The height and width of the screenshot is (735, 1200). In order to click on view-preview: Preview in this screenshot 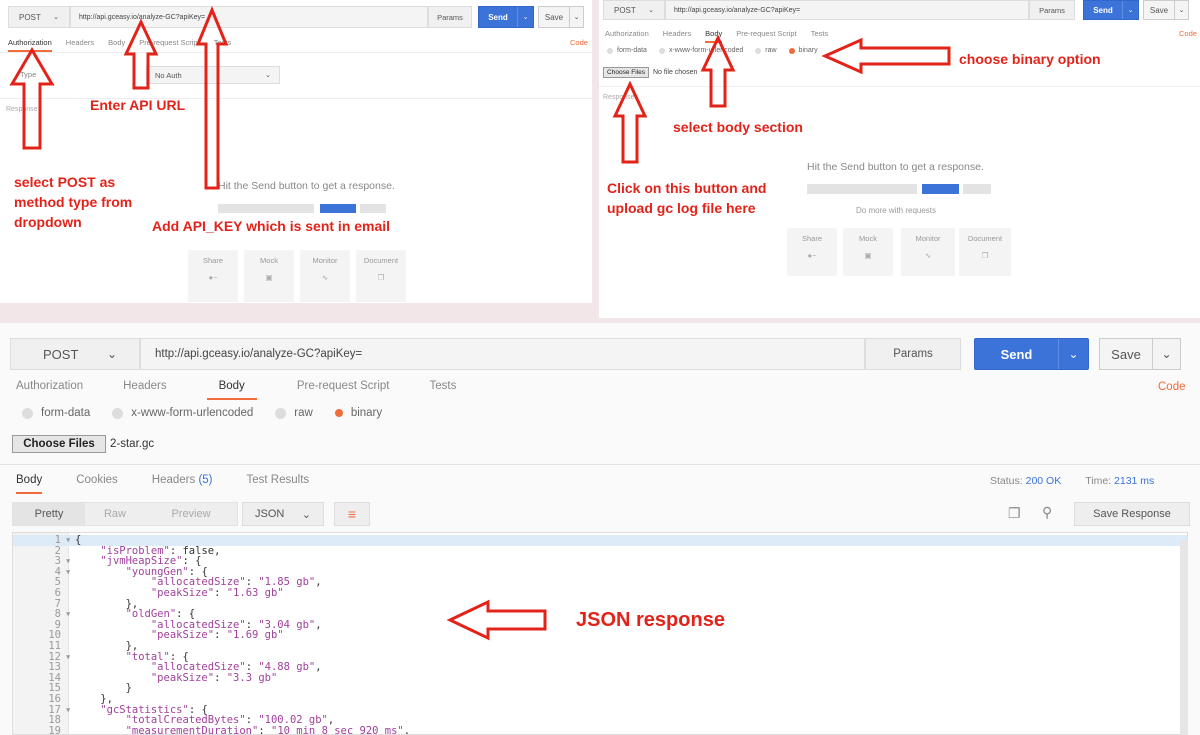, I will do `click(191, 514)`.